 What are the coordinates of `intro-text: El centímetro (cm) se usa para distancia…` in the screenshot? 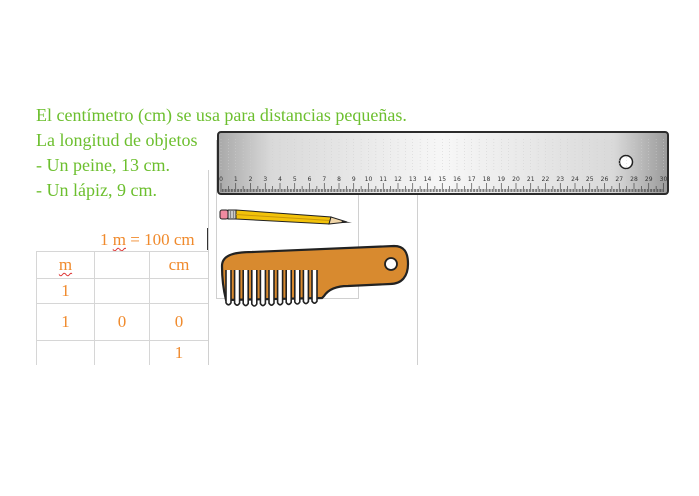 It's located at (221, 115).